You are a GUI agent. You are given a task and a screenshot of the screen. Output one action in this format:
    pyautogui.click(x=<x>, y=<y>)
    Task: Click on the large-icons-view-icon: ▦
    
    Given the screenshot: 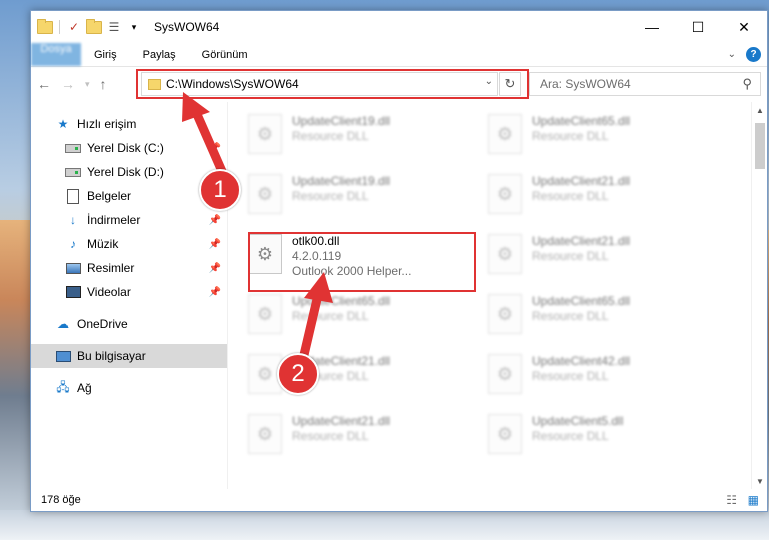 What is the action you would take?
    pyautogui.click(x=753, y=500)
    